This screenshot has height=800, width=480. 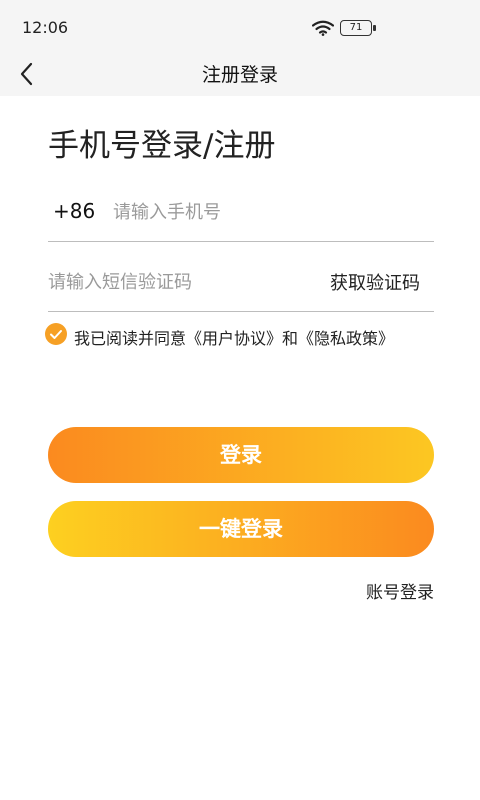 I want to click on battery-level: 71, so click(x=356, y=27).